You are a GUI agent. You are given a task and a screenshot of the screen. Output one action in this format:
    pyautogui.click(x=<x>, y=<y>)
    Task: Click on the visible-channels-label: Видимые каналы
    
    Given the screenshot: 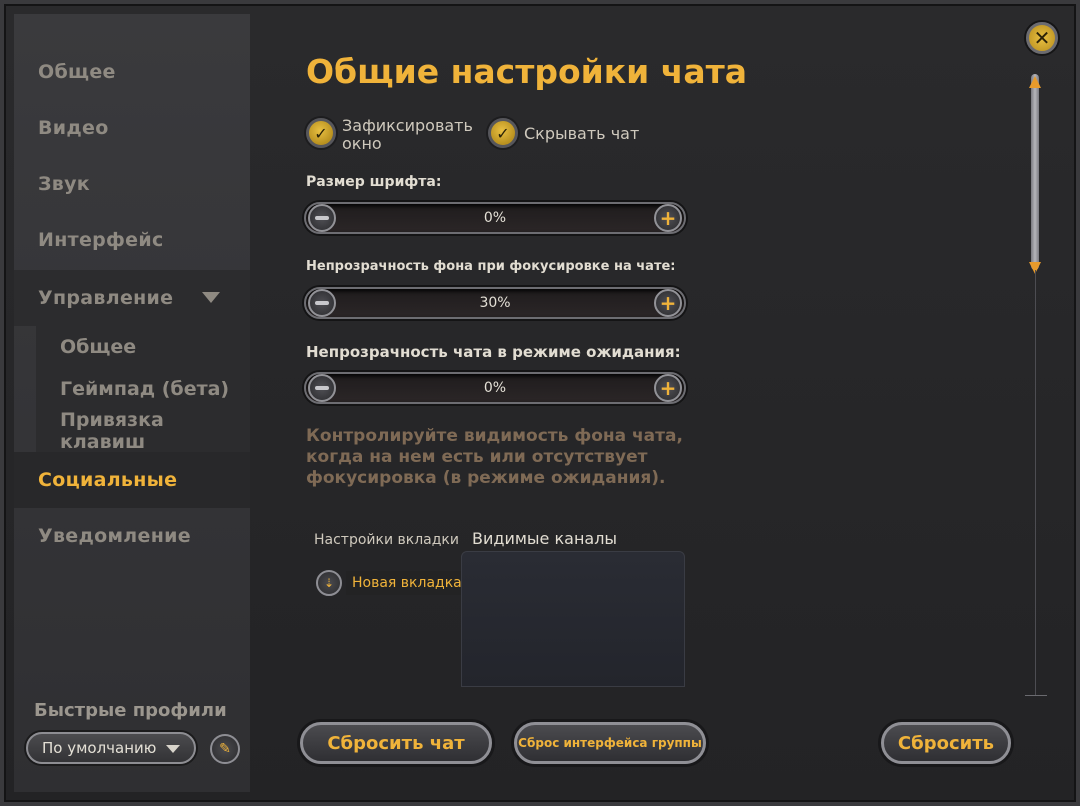 What is the action you would take?
    pyautogui.click(x=545, y=538)
    